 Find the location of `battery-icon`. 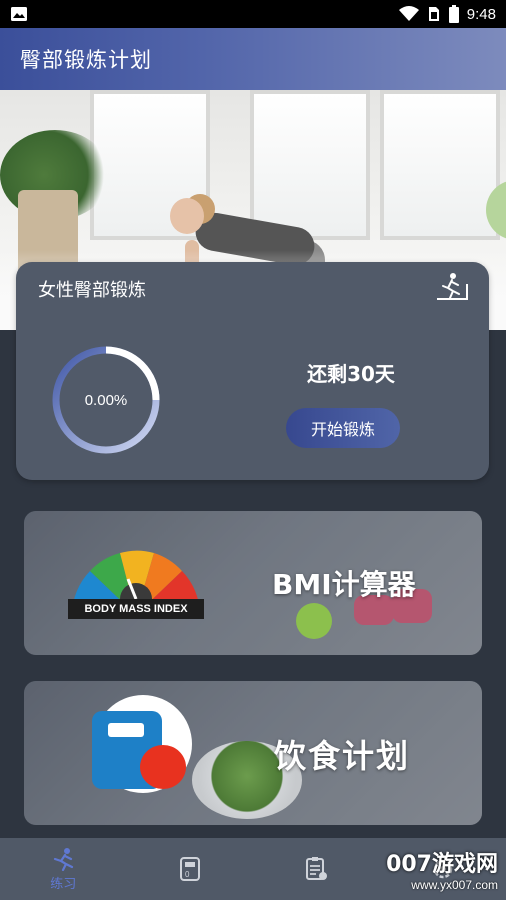

battery-icon is located at coordinates (453, 14).